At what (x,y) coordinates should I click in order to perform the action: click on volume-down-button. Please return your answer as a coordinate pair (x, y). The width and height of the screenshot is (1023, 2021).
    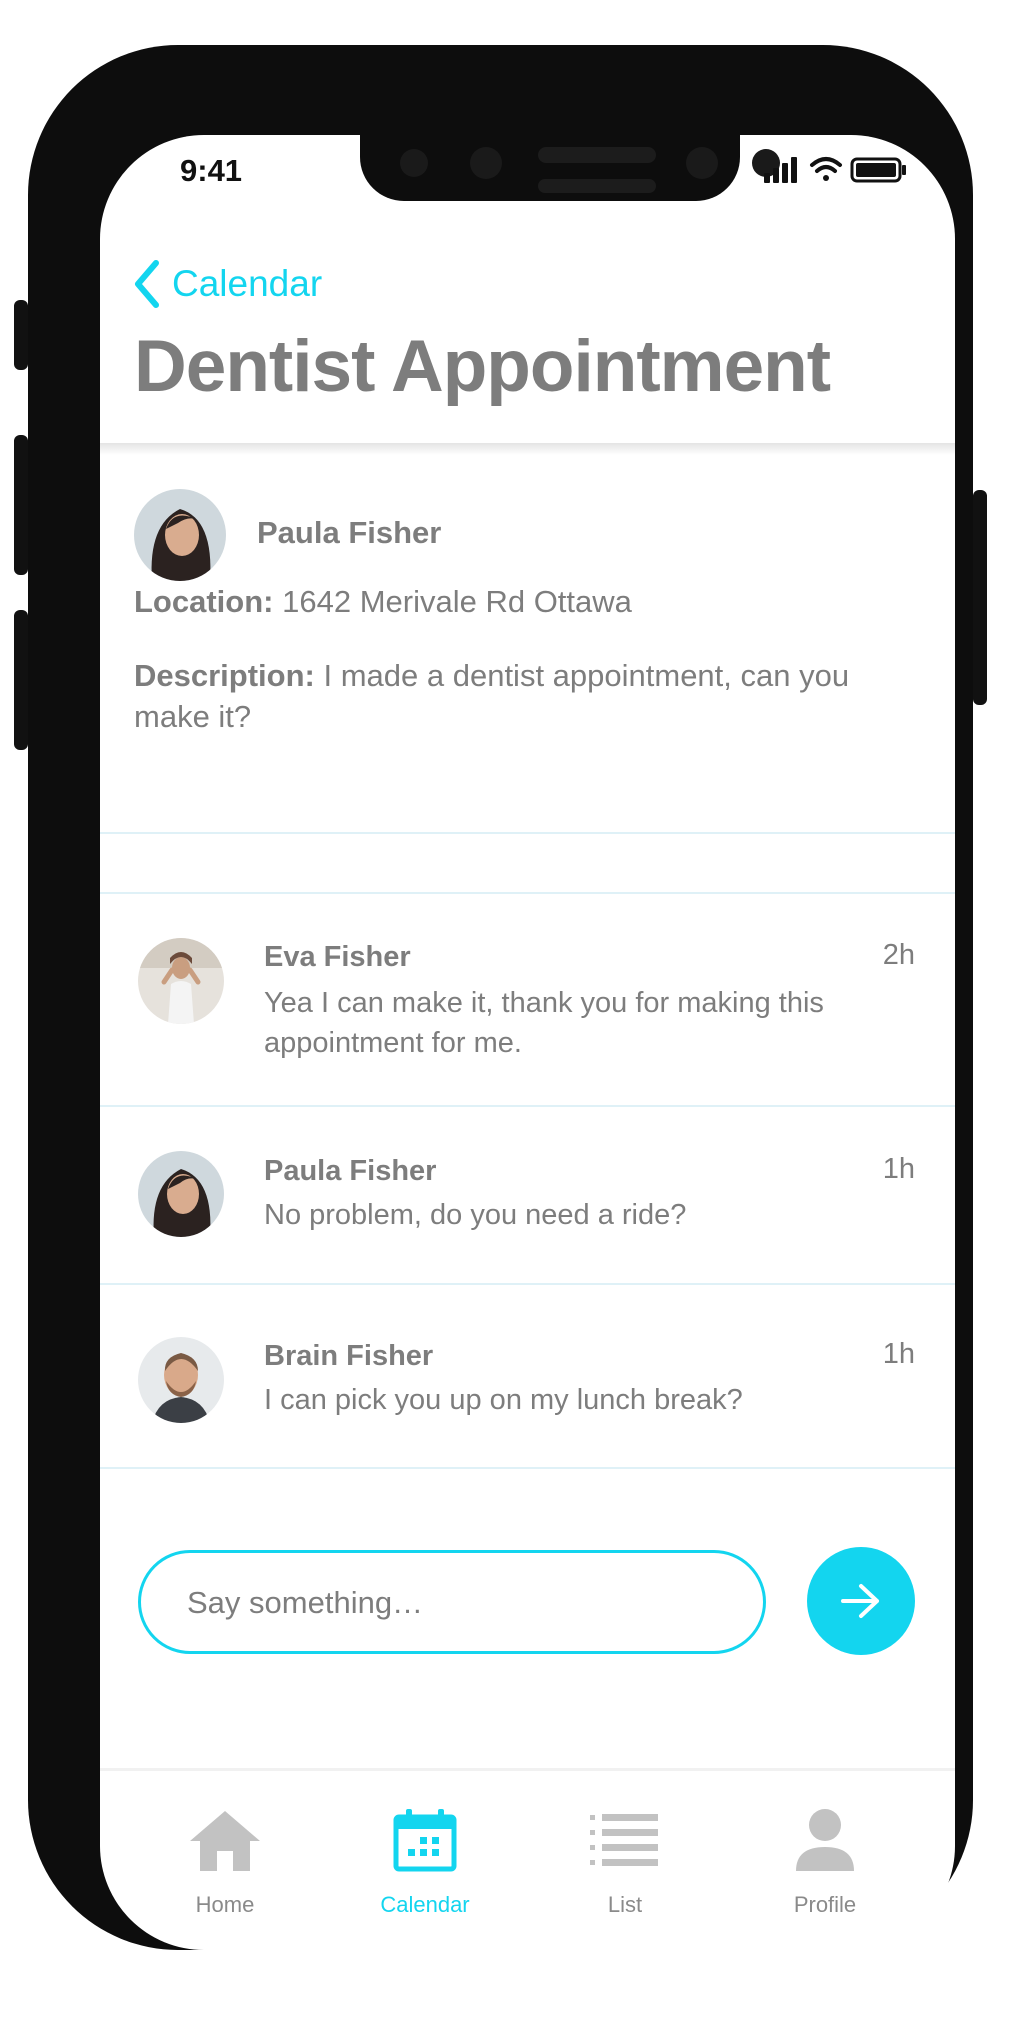
    Looking at the image, I should click on (21, 680).